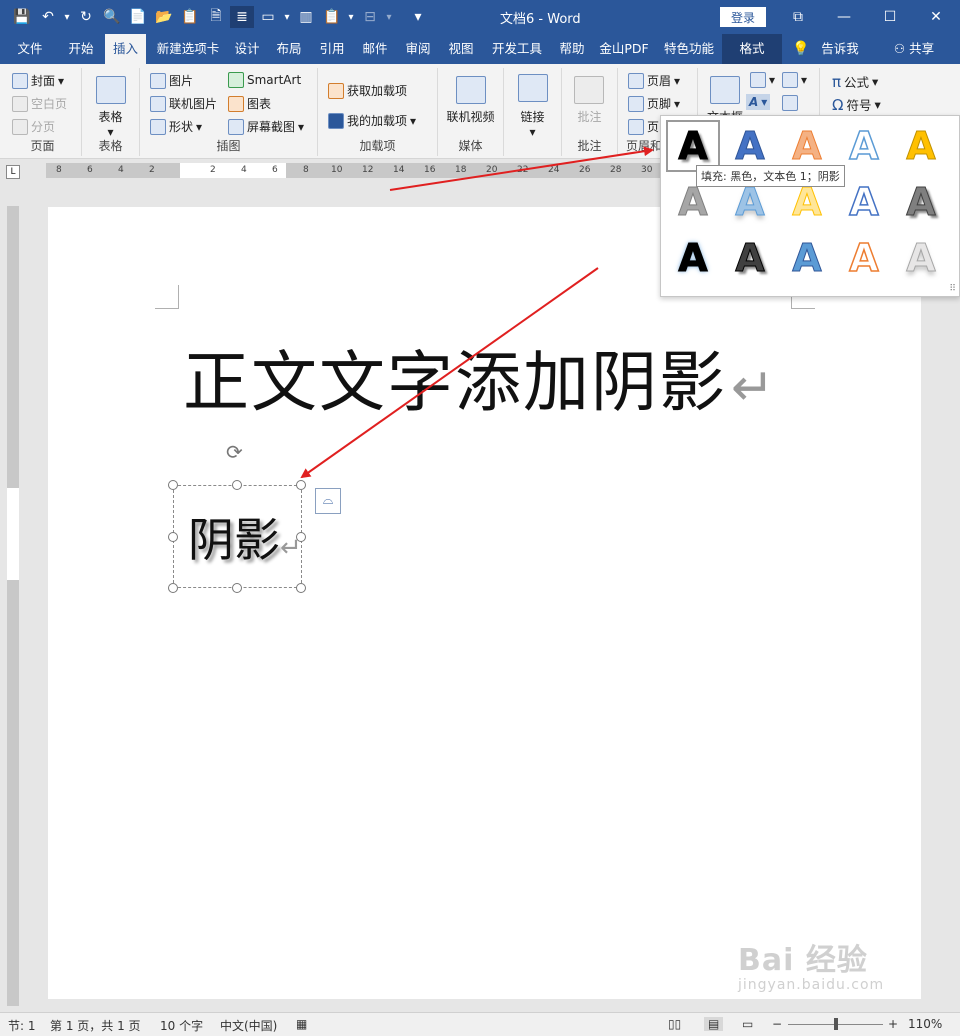  Describe the element at coordinates (517, 49) in the screenshot. I see `tab-developer: 开发工具` at that location.